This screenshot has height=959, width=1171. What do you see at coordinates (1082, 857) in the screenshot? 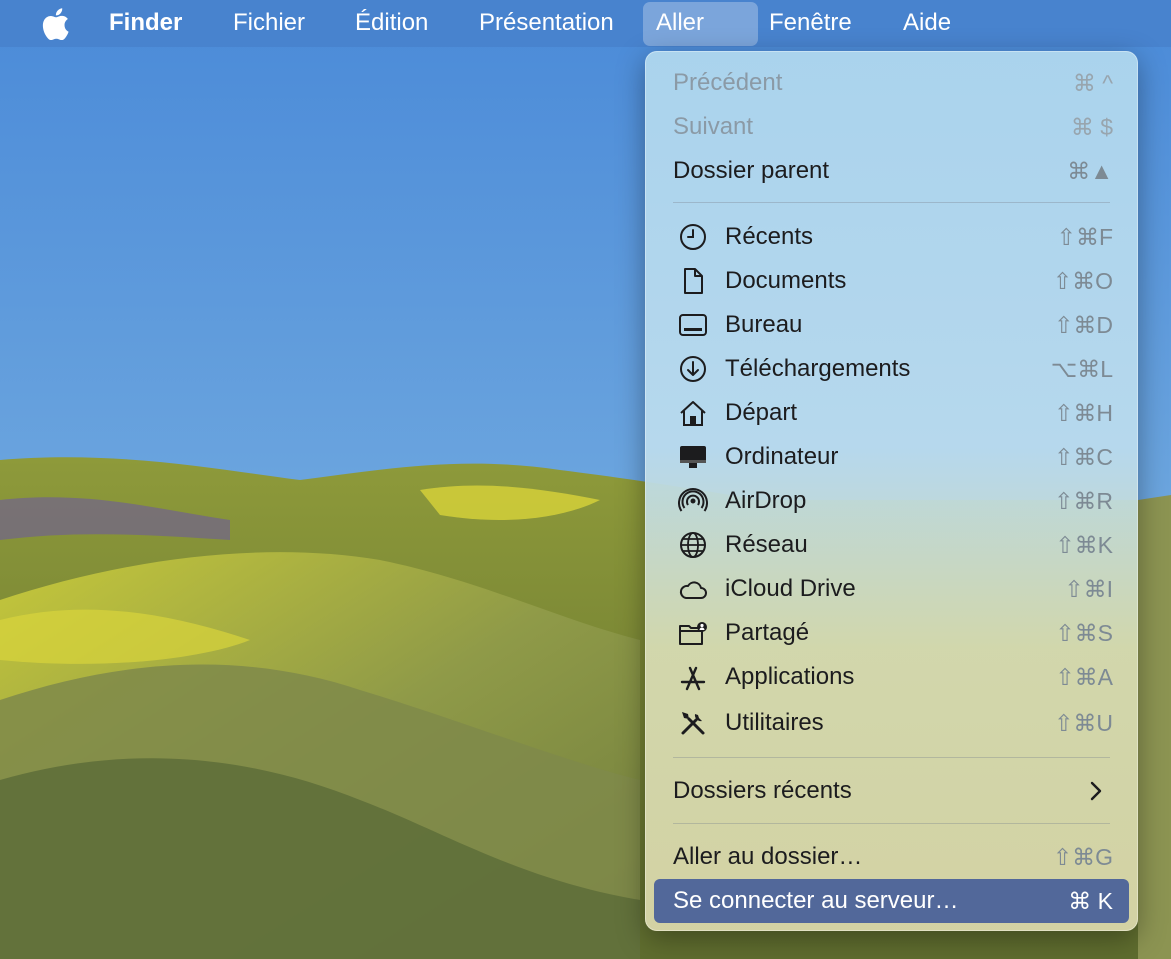
I see `menu-item-shortcut: ⇧⌘G` at bounding box center [1082, 857].